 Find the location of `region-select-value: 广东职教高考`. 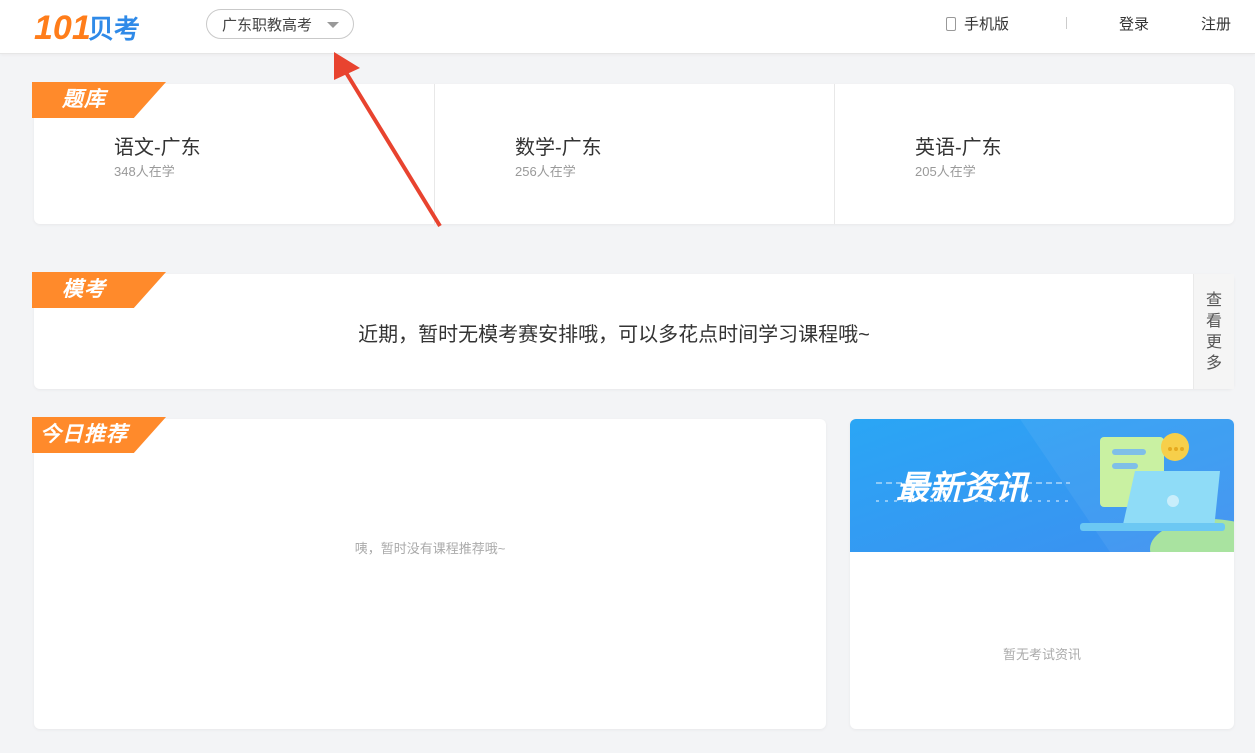

region-select-value: 广东职教高考 is located at coordinates (267, 25).